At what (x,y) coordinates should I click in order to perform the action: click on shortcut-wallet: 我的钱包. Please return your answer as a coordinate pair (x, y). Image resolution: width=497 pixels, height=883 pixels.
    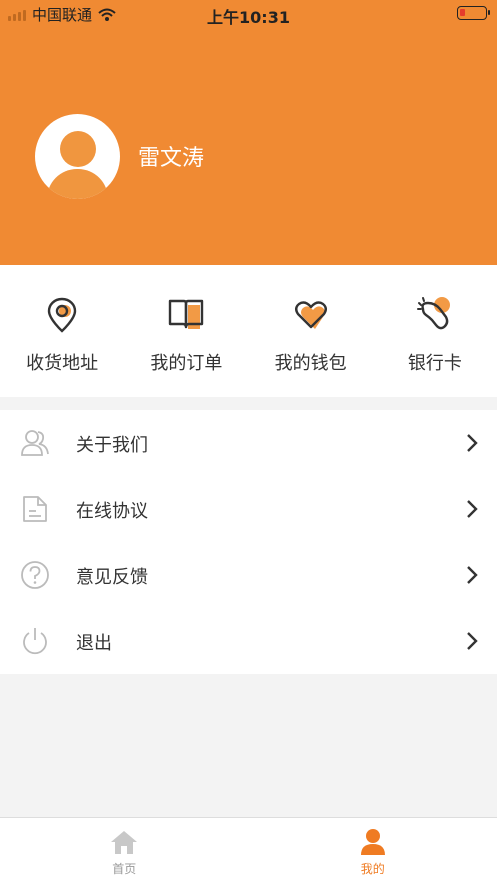
    Looking at the image, I should click on (311, 331).